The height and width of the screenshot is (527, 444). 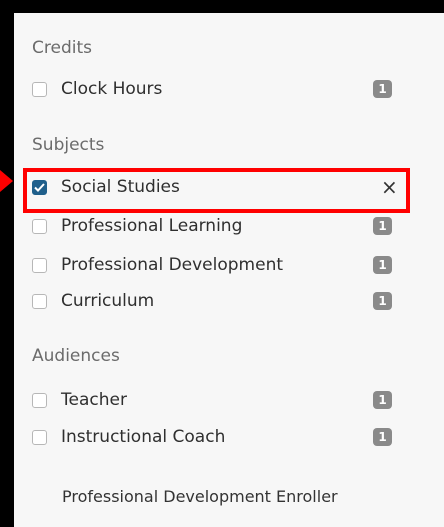 What do you see at coordinates (94, 400) in the screenshot?
I see `facet-label: Teacher` at bounding box center [94, 400].